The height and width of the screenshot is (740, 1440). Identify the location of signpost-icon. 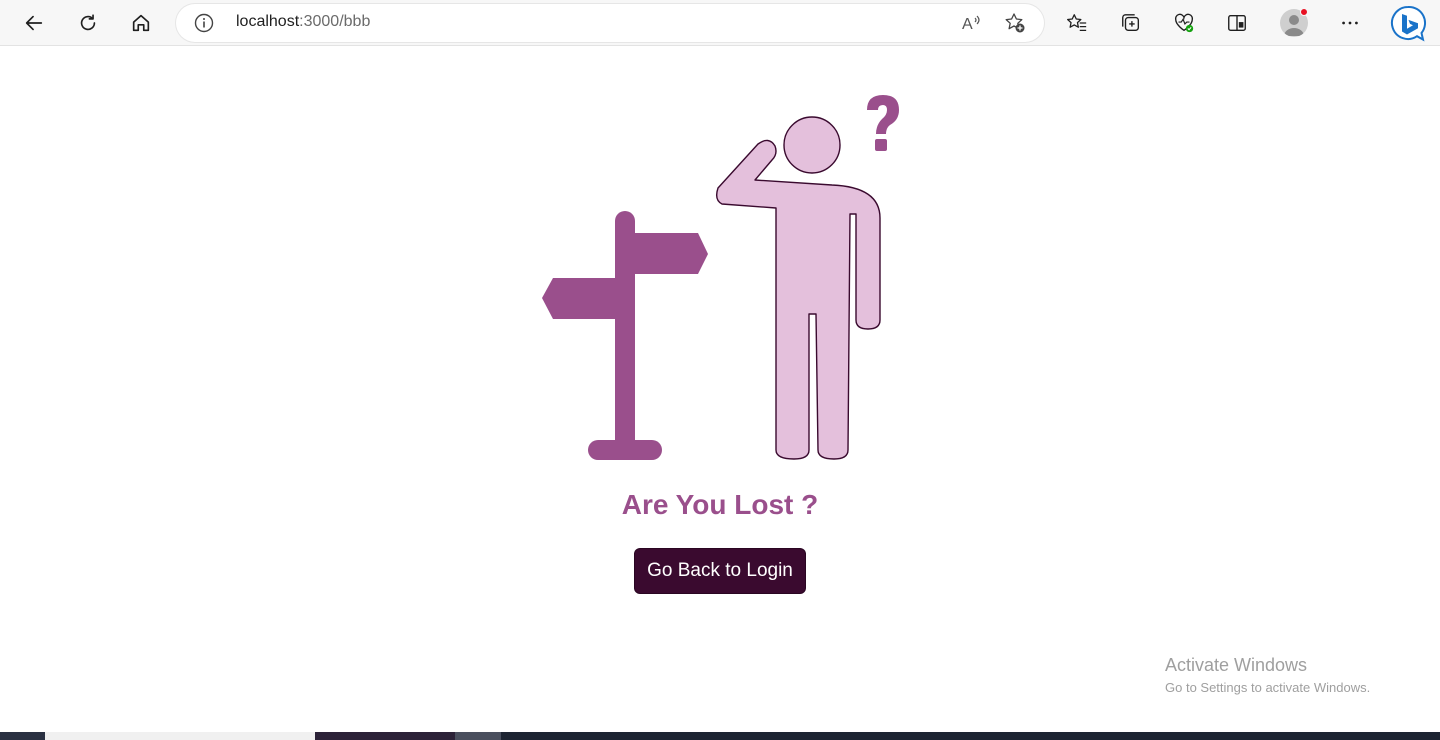
(625, 335).